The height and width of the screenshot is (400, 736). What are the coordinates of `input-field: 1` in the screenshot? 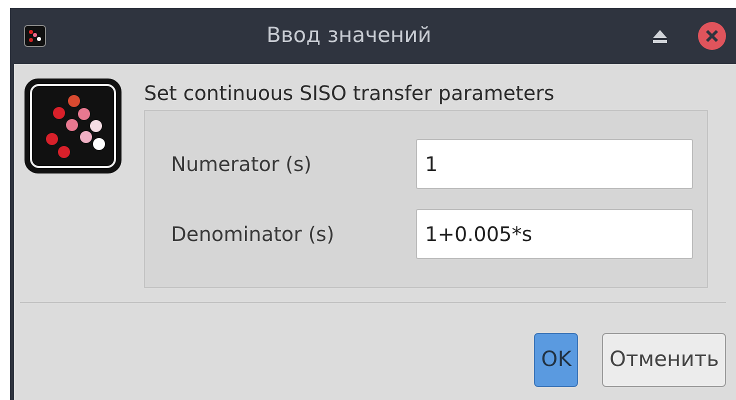 It's located at (554, 164).